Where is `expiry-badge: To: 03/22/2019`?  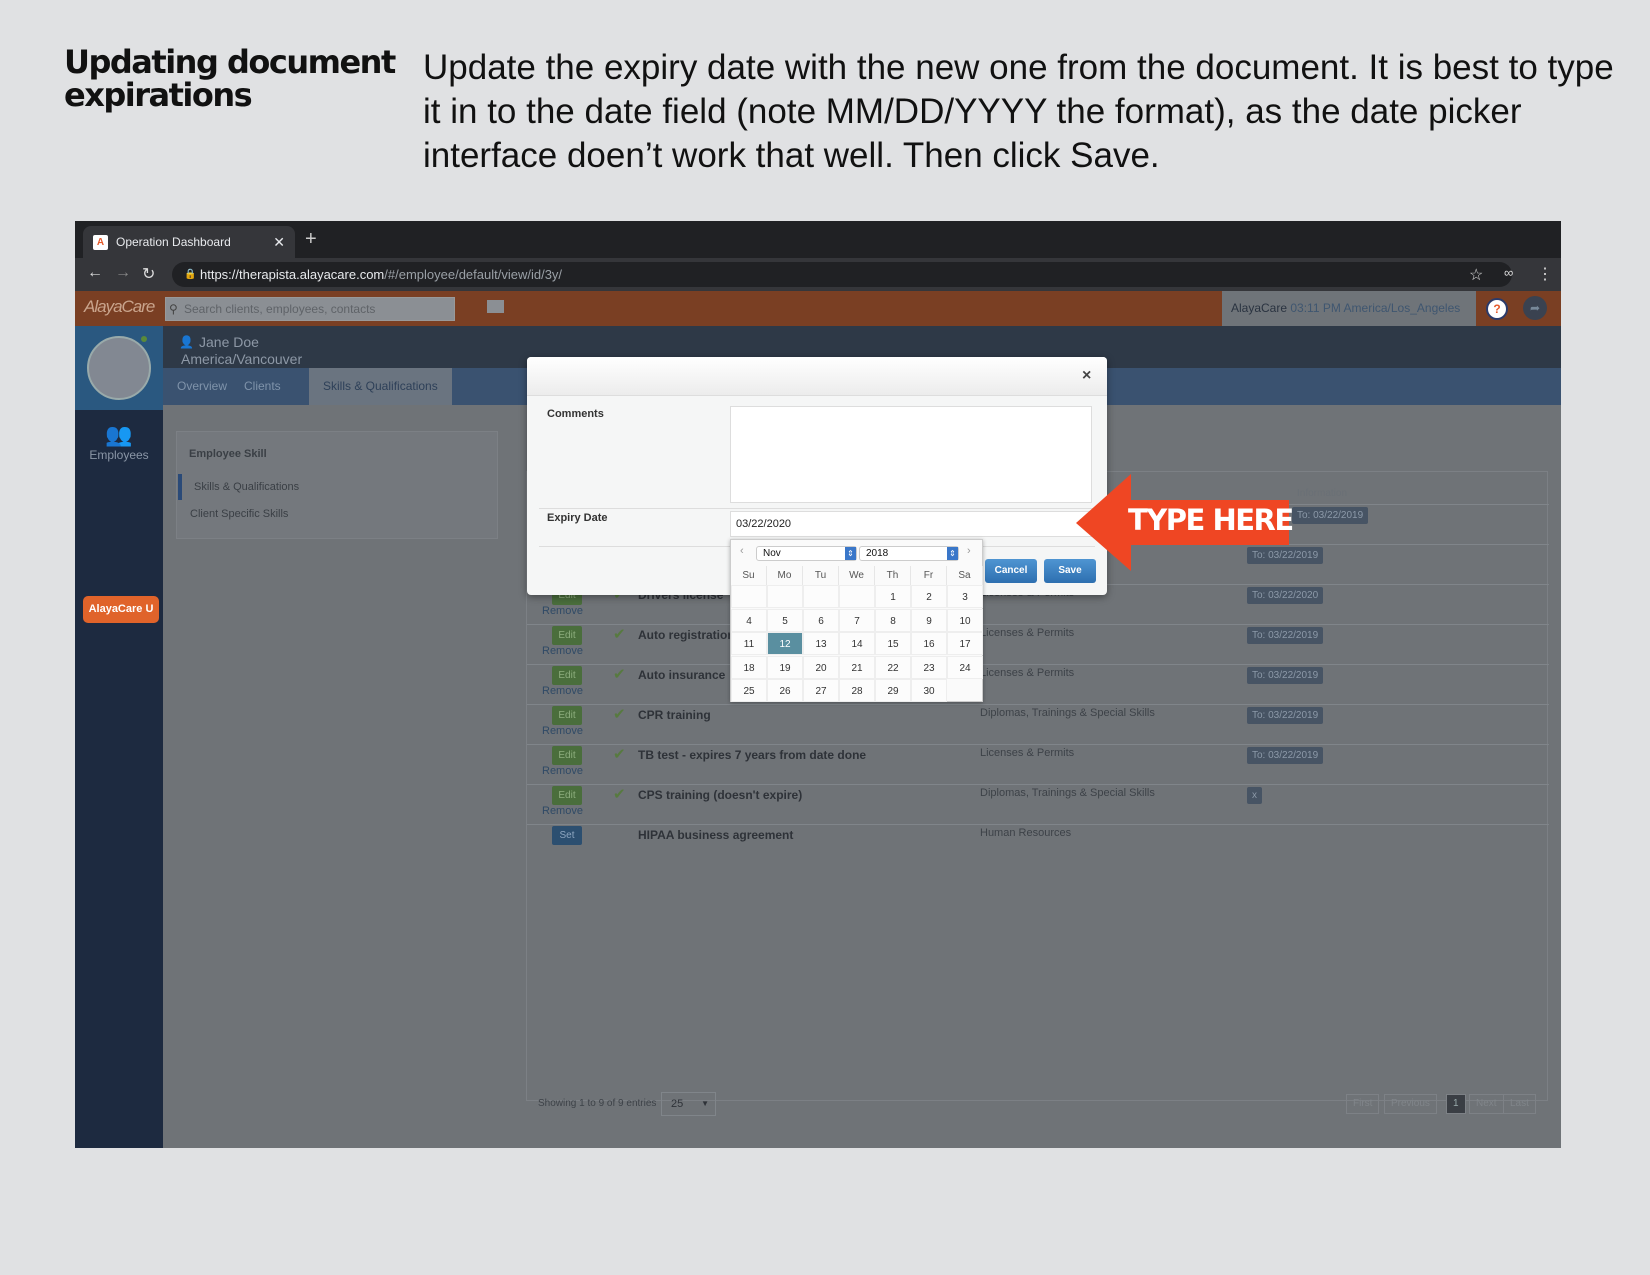 expiry-badge: To: 03/22/2019 is located at coordinates (1285, 675).